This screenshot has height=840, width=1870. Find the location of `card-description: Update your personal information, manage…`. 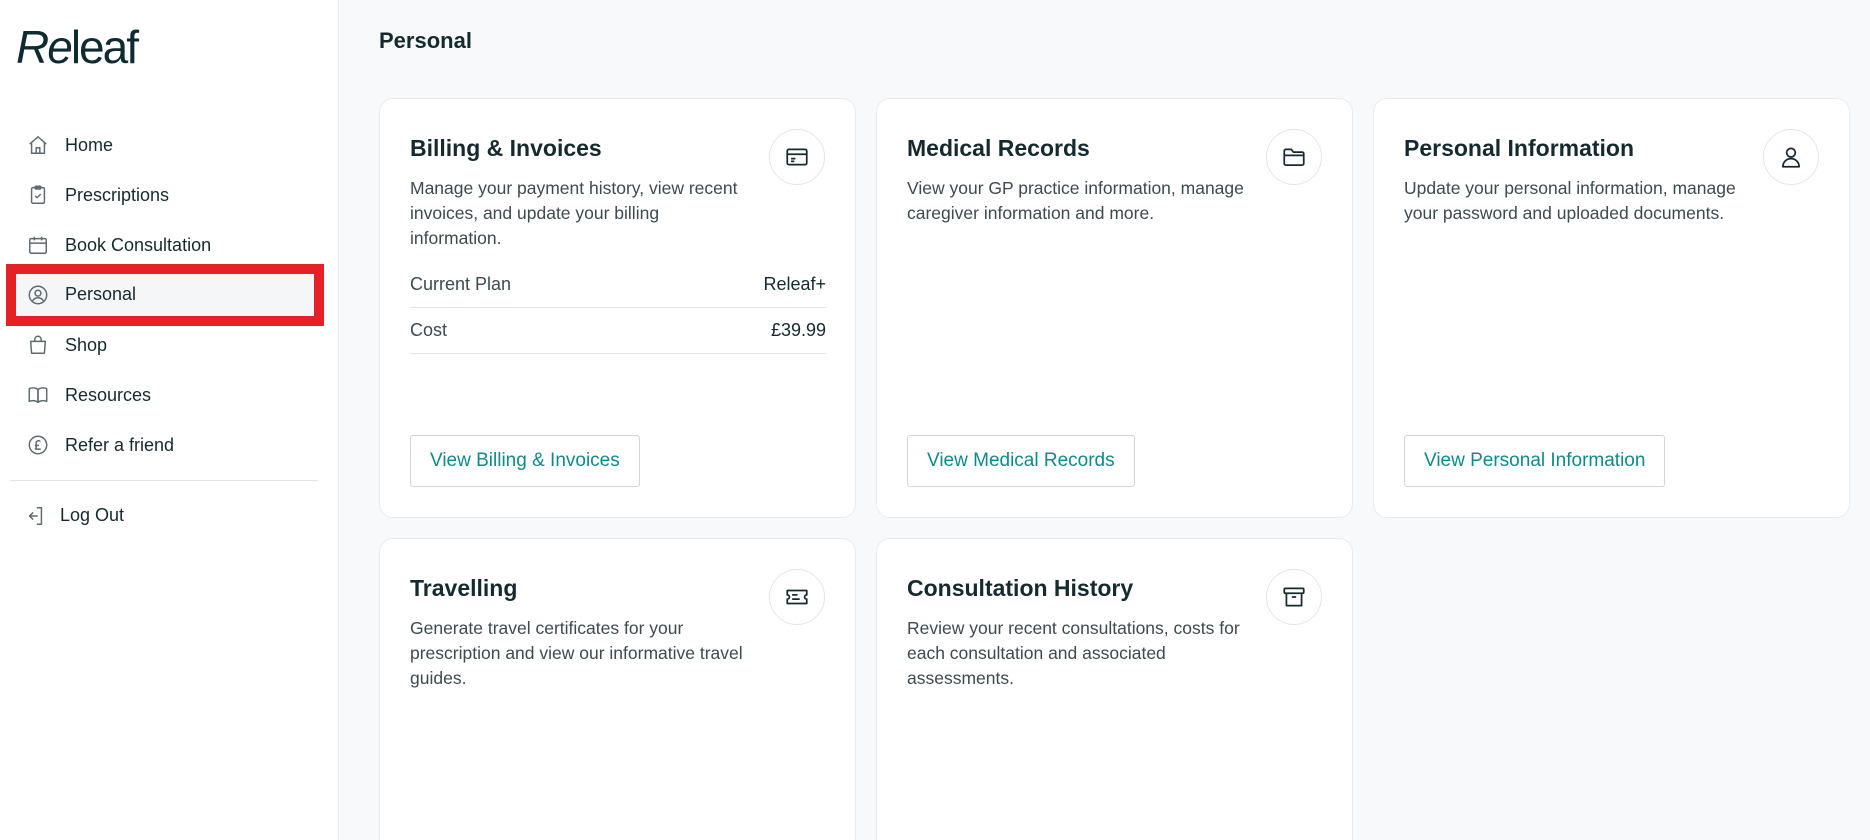

card-description: Update your personal information, manage… is located at coordinates (1570, 200).